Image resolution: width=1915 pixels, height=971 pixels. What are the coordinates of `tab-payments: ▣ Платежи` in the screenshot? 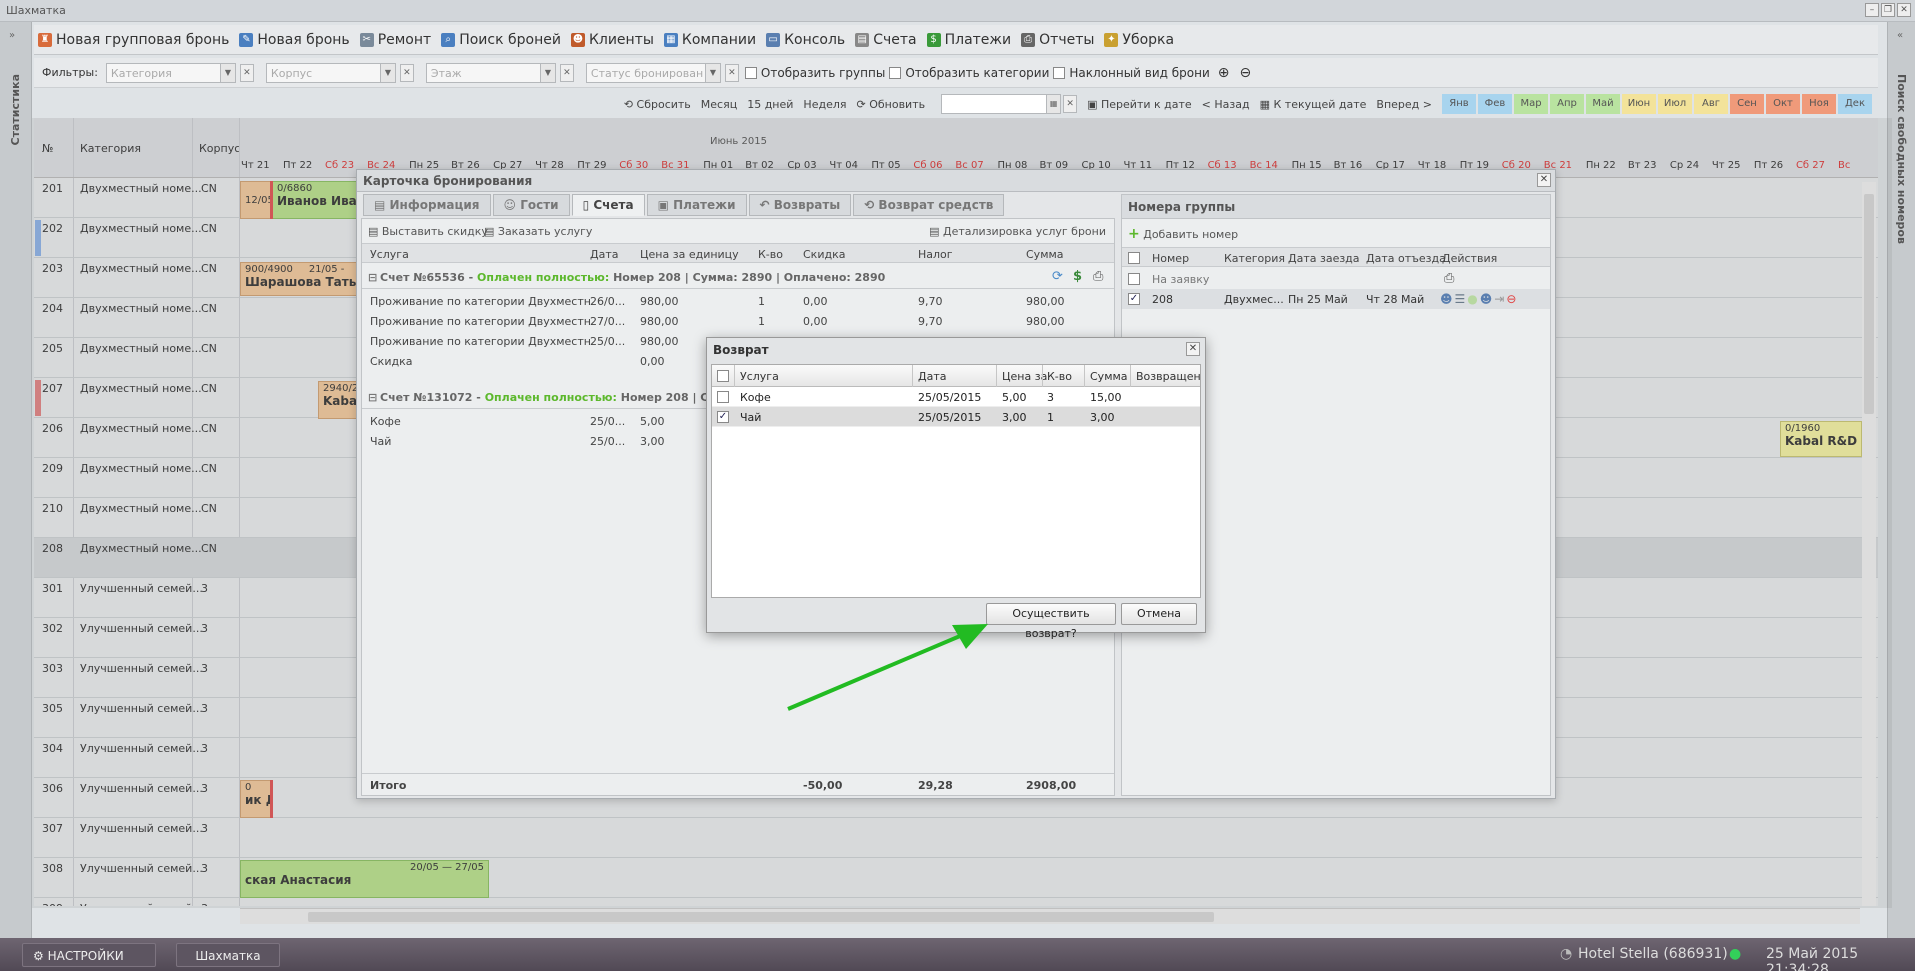 It's located at (696, 205).